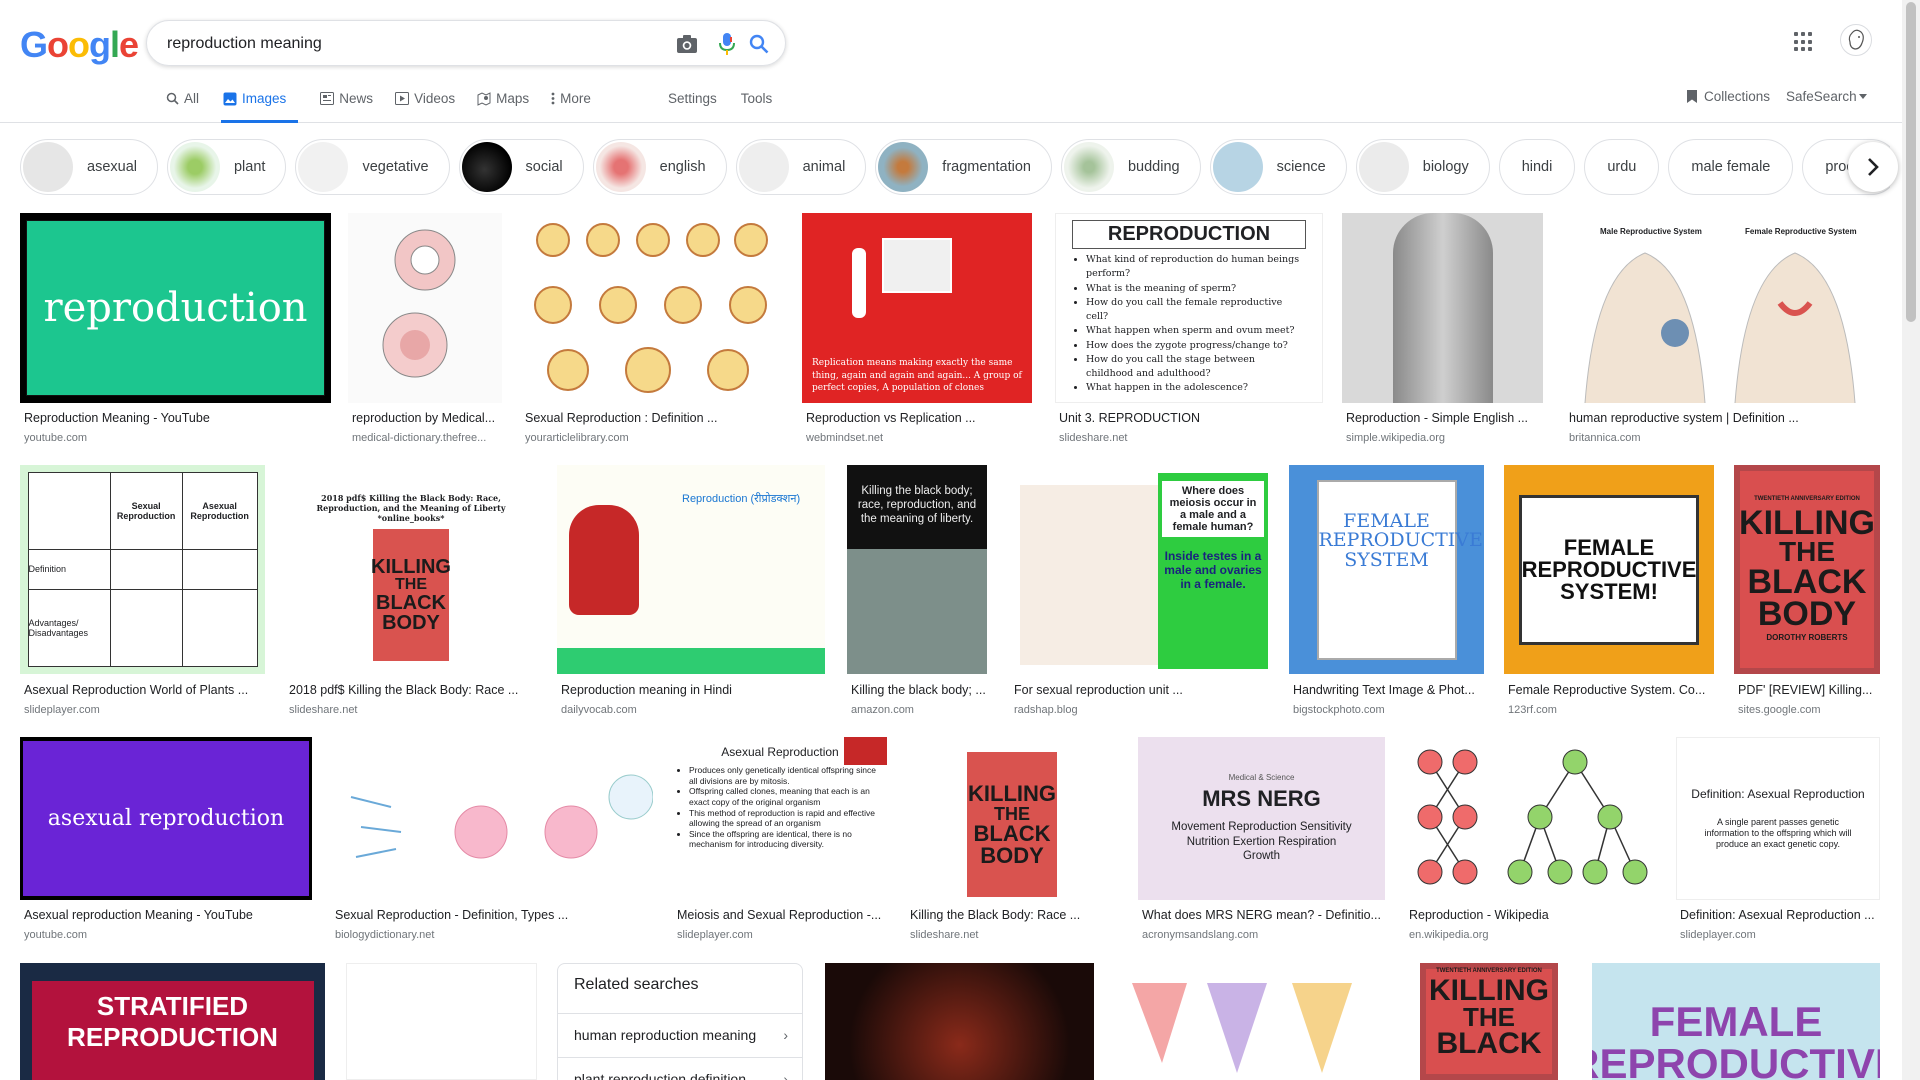  Describe the element at coordinates (577, 438) in the screenshot. I see `result-source: yourarticlelibrary.com` at that location.